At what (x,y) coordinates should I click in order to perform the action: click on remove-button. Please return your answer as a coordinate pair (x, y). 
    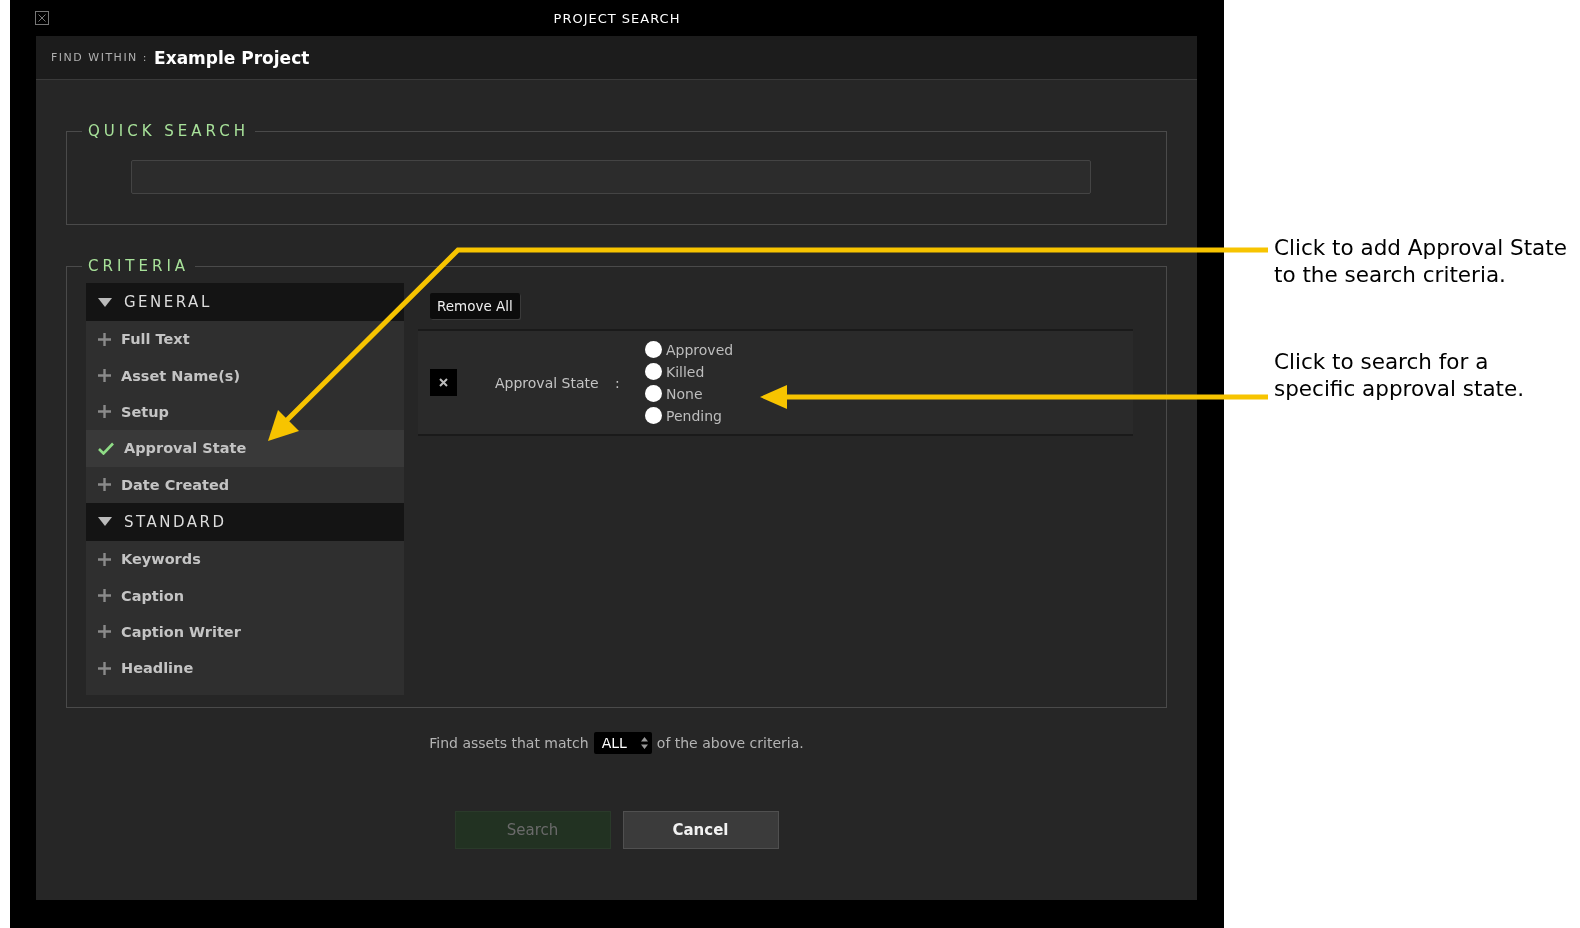
    Looking at the image, I should click on (443, 382).